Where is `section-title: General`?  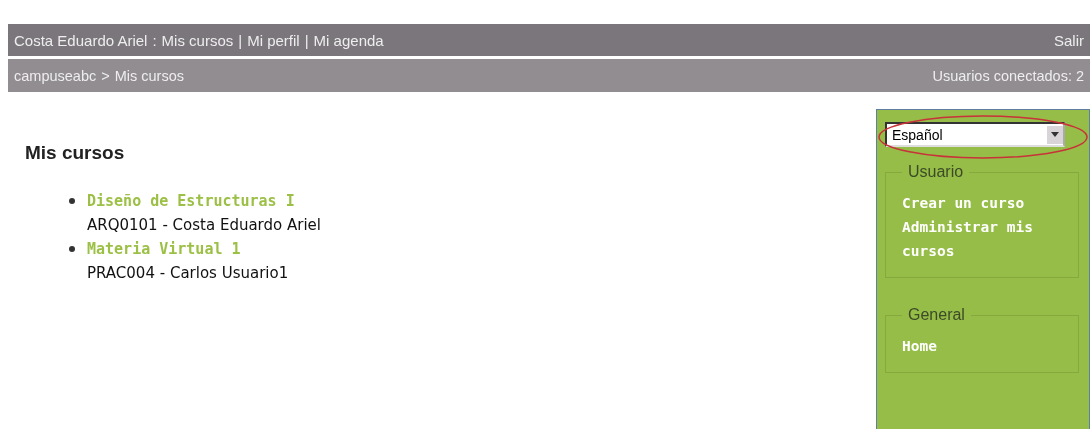
section-title: General is located at coordinates (936, 315).